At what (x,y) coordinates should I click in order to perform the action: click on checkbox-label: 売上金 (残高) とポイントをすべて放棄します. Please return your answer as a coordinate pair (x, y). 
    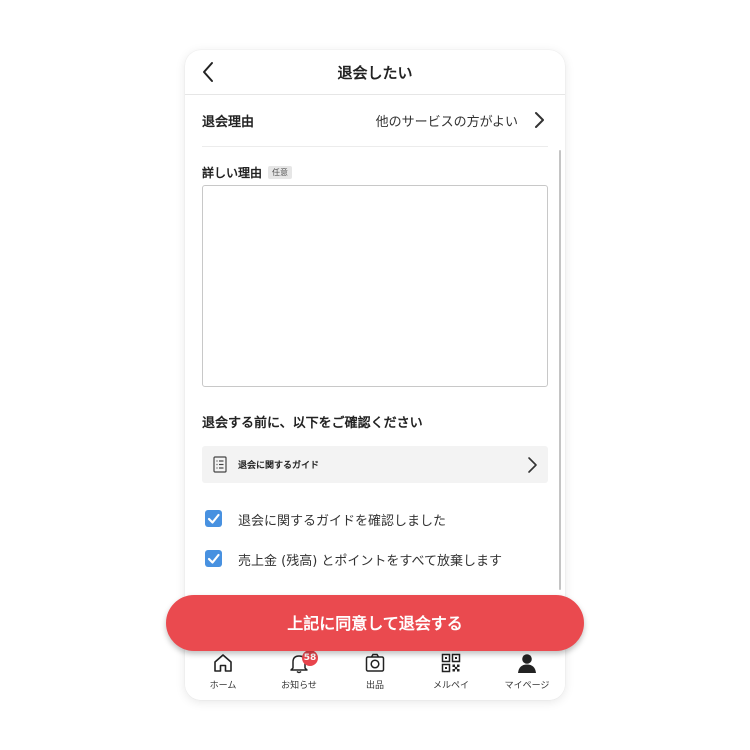
    Looking at the image, I should click on (370, 561).